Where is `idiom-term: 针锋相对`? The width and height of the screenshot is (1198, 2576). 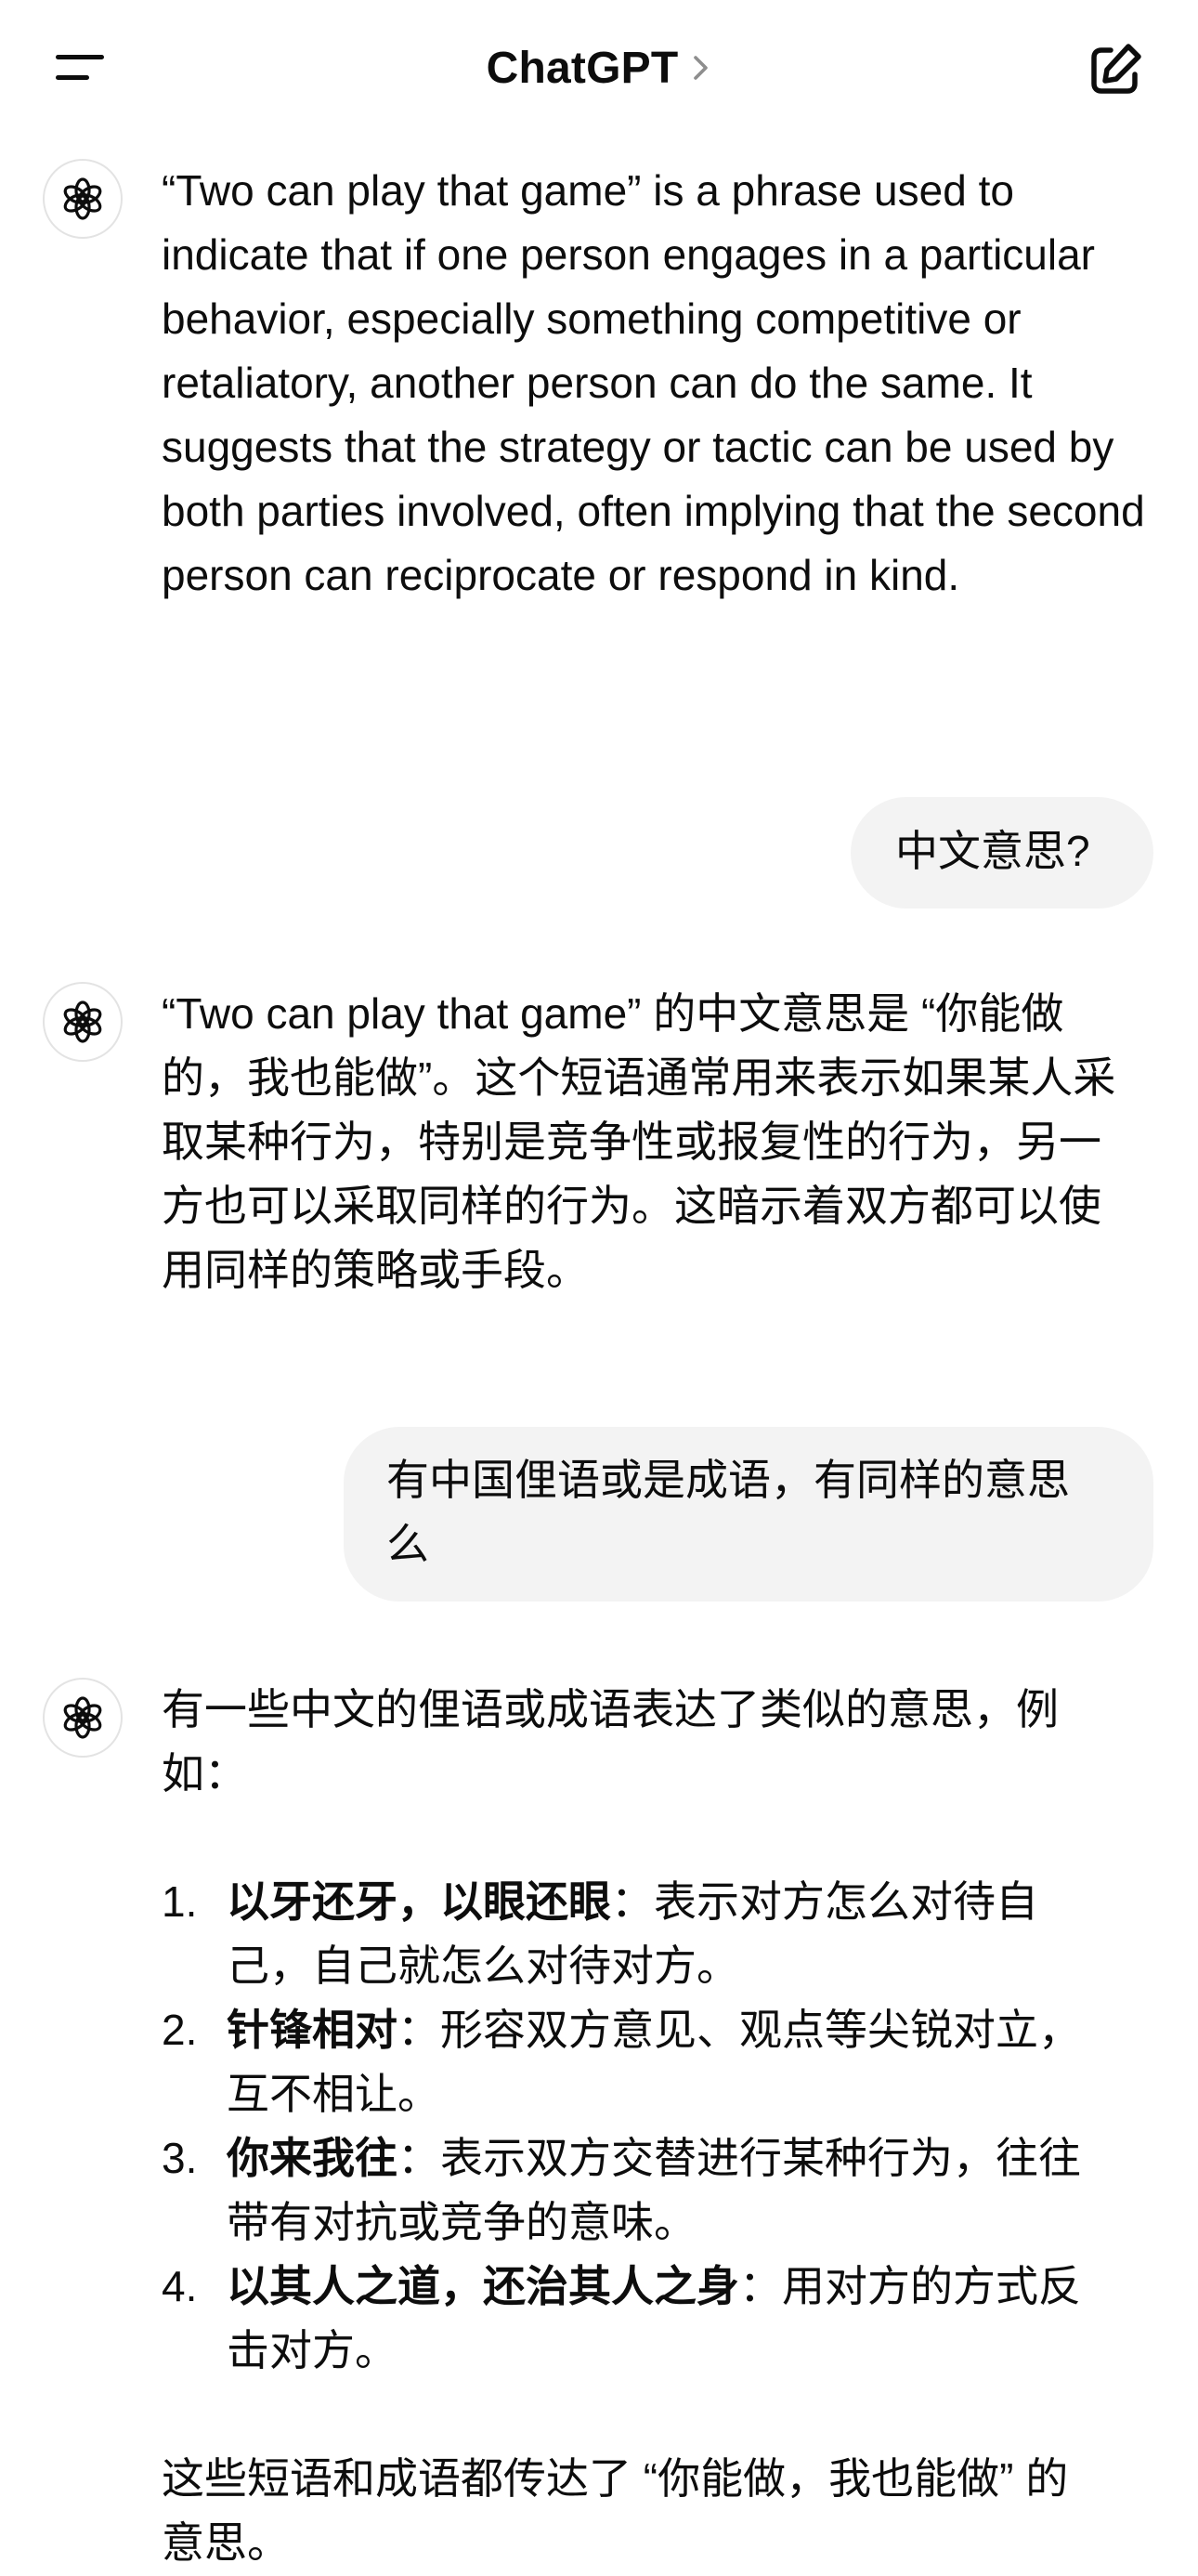
idiom-term: 针锋相对 is located at coordinates (312, 2030).